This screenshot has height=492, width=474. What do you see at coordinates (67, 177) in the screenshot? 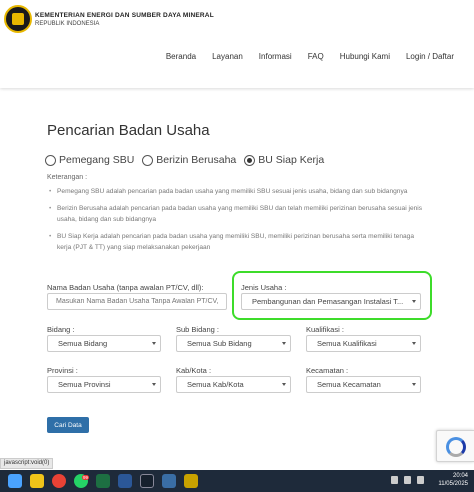
I see `note-label: Keterangan :` at bounding box center [67, 177].